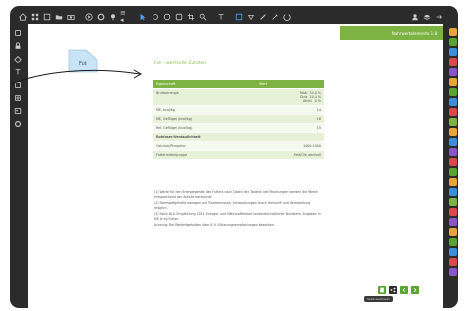  Describe the element at coordinates (393, 290) in the screenshot. I see `share-icon` at that location.